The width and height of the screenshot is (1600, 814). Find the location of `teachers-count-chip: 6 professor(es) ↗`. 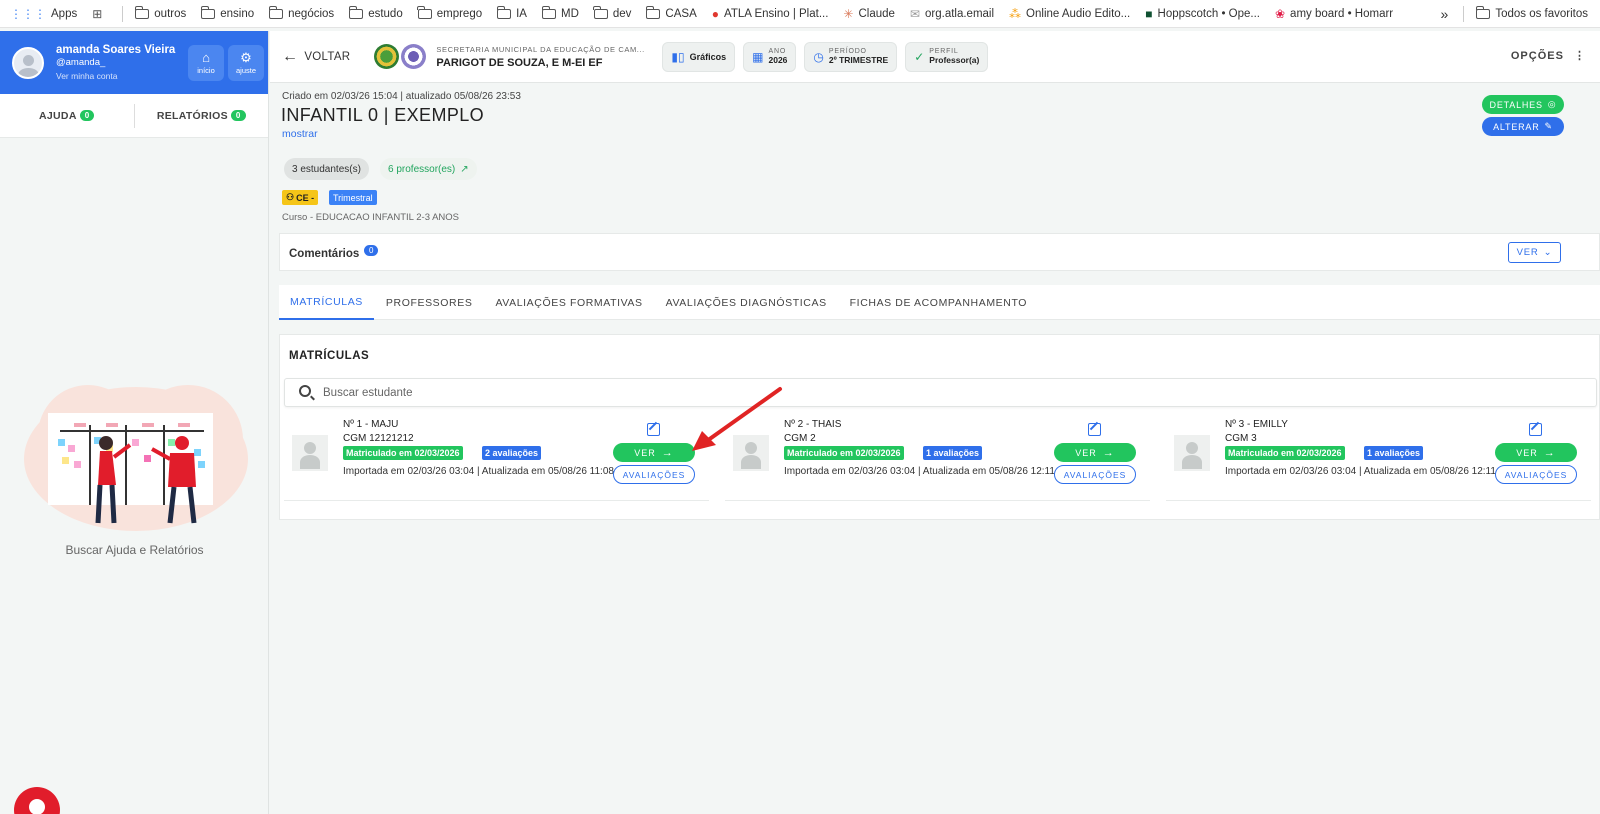

teachers-count-chip: 6 professor(es) ↗ is located at coordinates (428, 169).